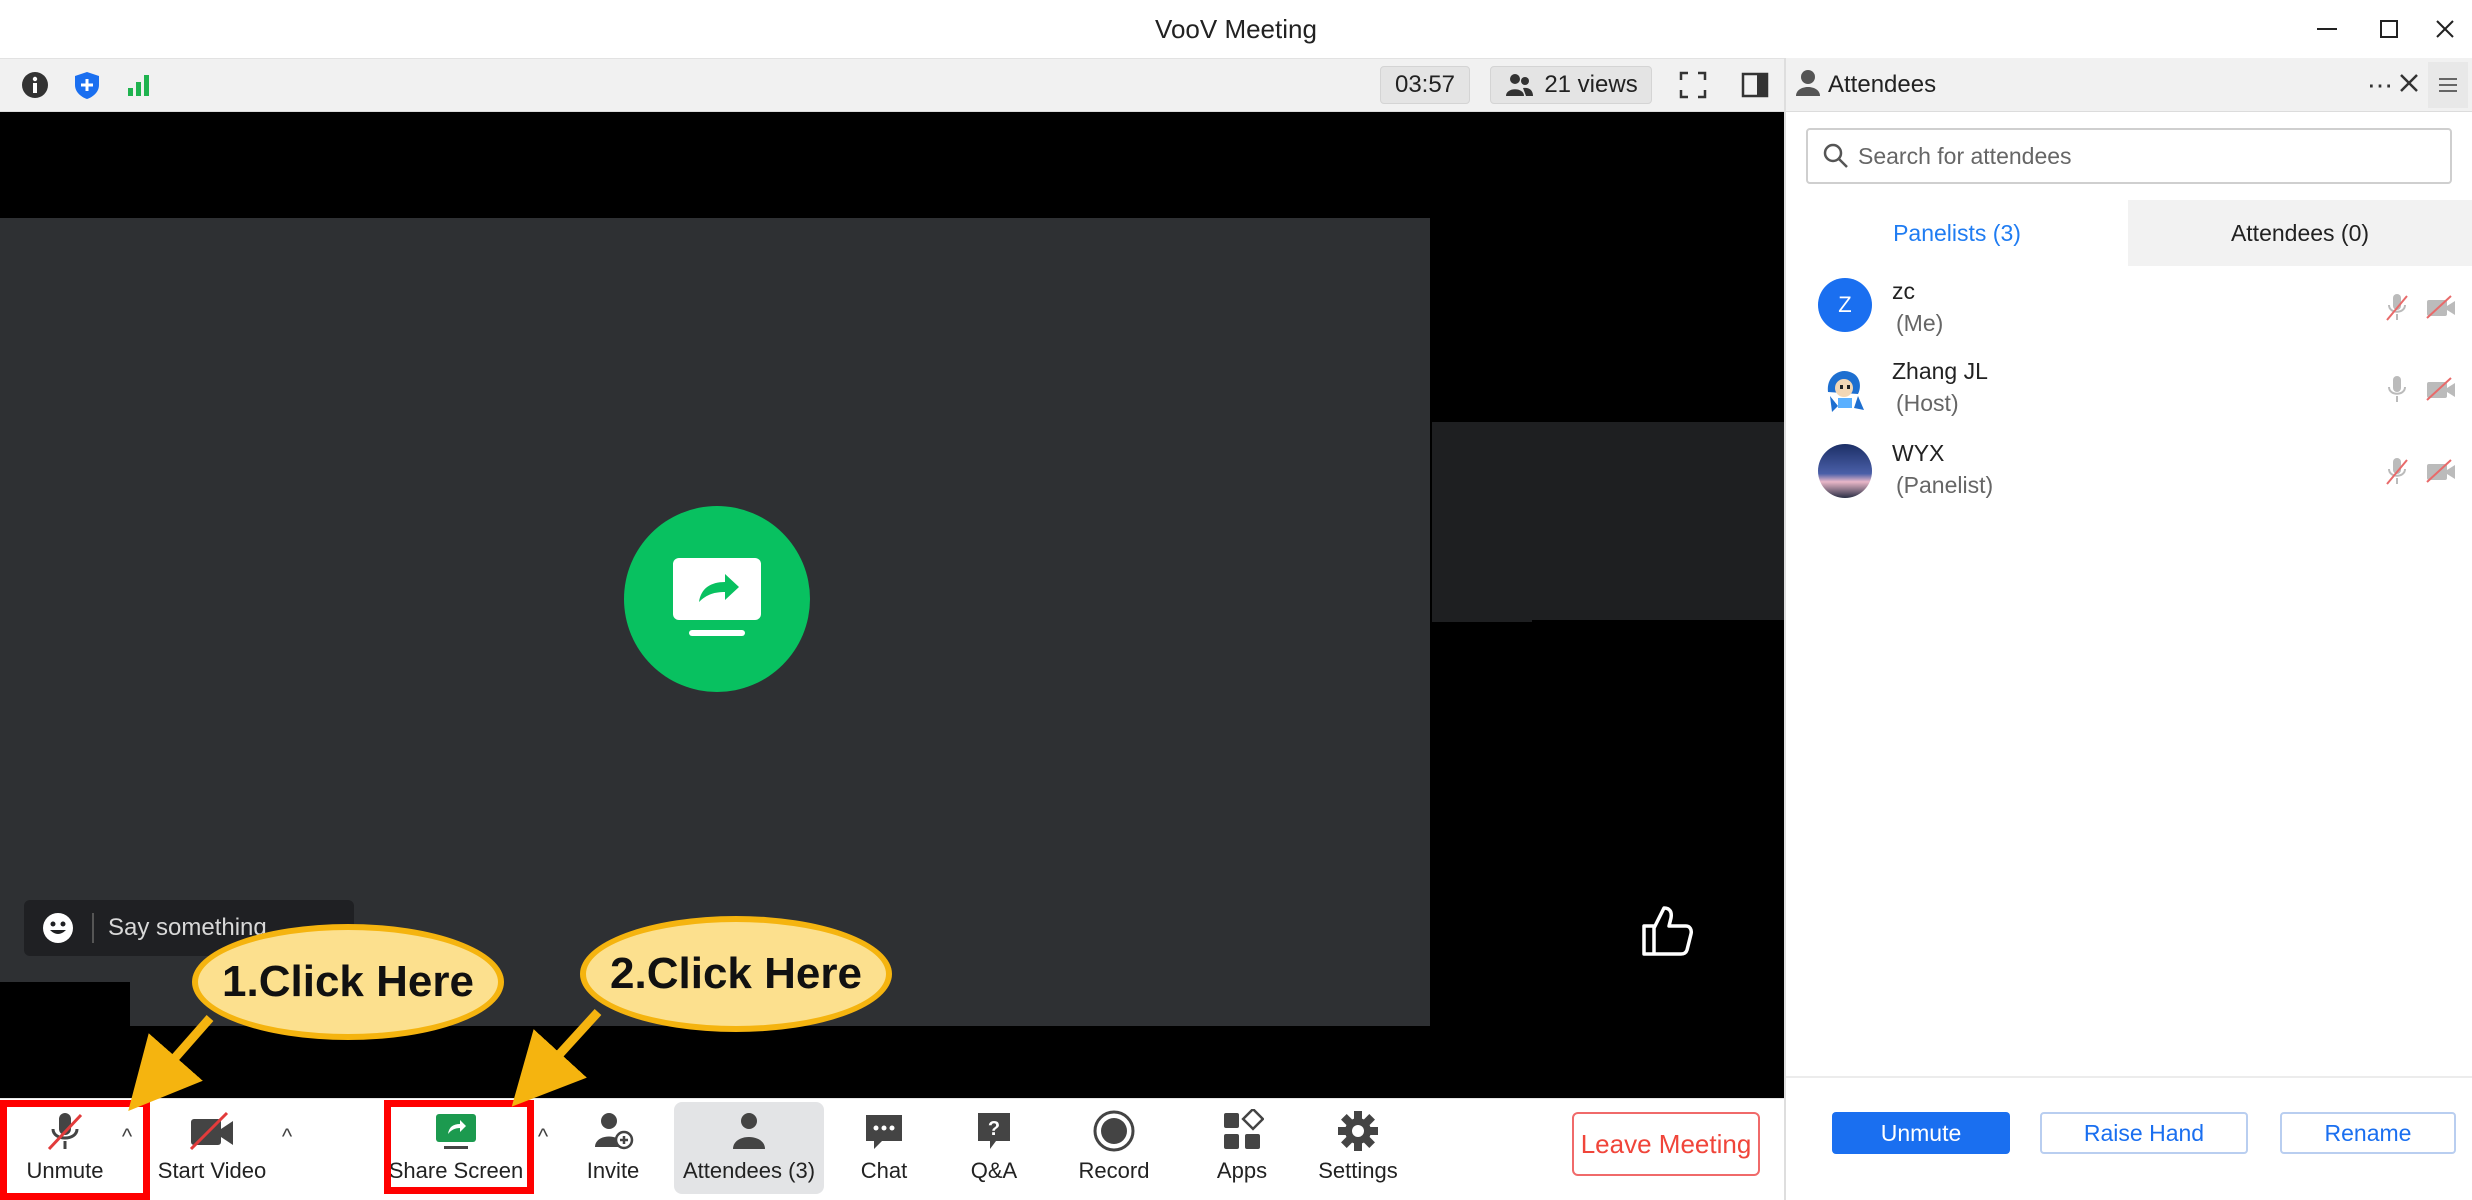 The height and width of the screenshot is (1200, 2472). What do you see at coordinates (1945, 485) in the screenshot?
I see `person-role: (Panelist)` at bounding box center [1945, 485].